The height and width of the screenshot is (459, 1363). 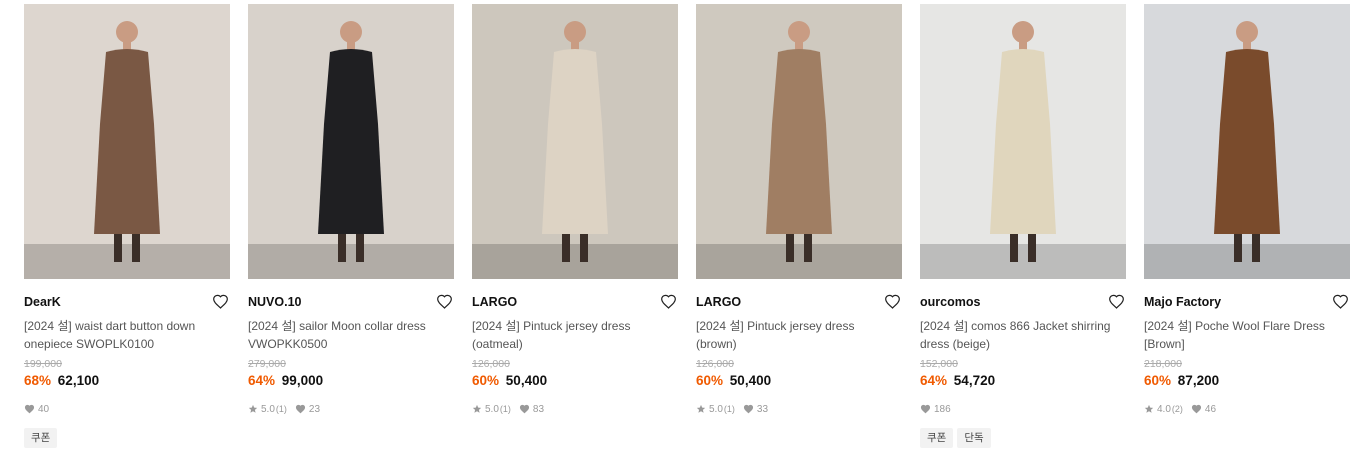 I want to click on sale-price: 99,000, so click(x=302, y=380).